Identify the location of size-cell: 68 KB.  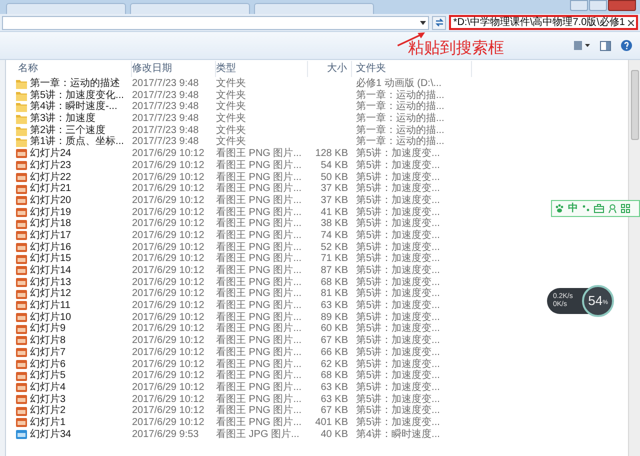
(334, 376).